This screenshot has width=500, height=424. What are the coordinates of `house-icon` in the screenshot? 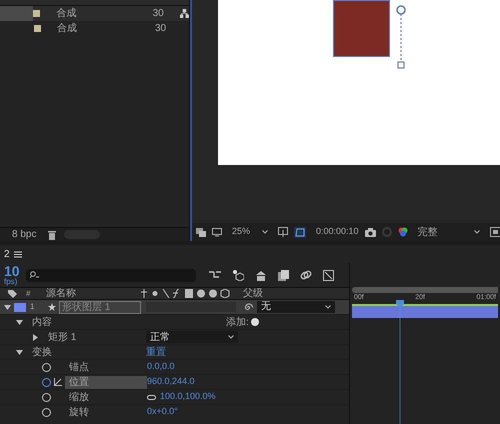 It's located at (261, 275).